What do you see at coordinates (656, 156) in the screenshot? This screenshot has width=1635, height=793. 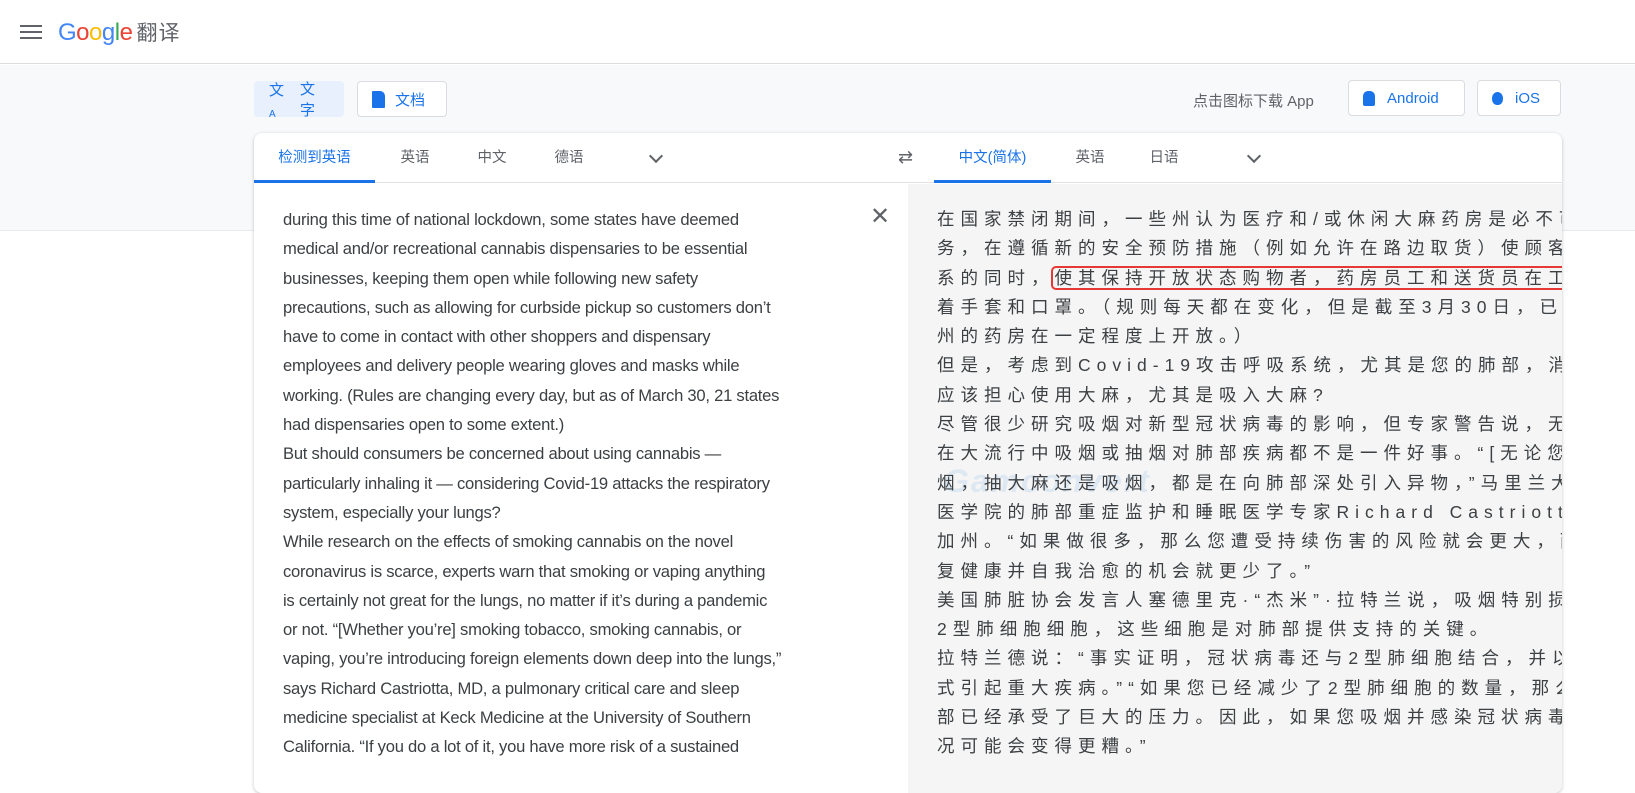 I see `source-more-languages-chevron-icon` at bounding box center [656, 156].